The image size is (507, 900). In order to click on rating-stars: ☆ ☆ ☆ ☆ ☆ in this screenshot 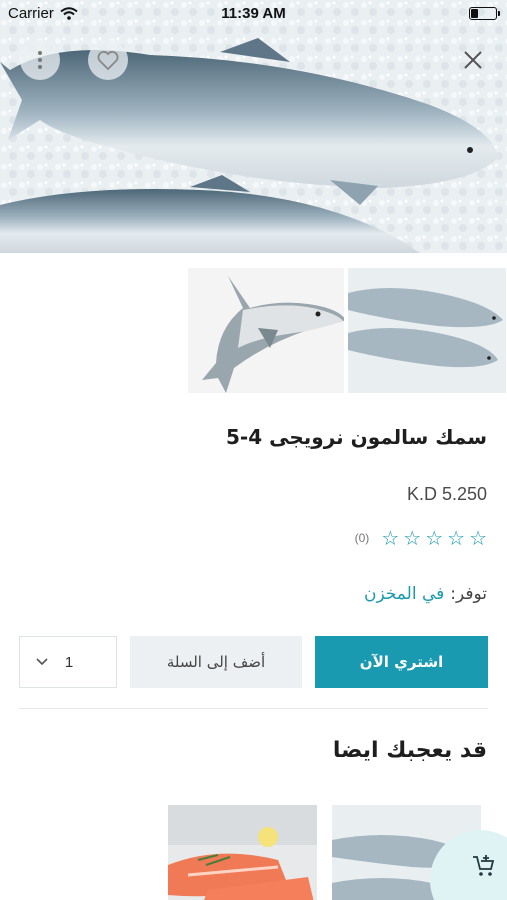, I will do `click(434, 538)`.